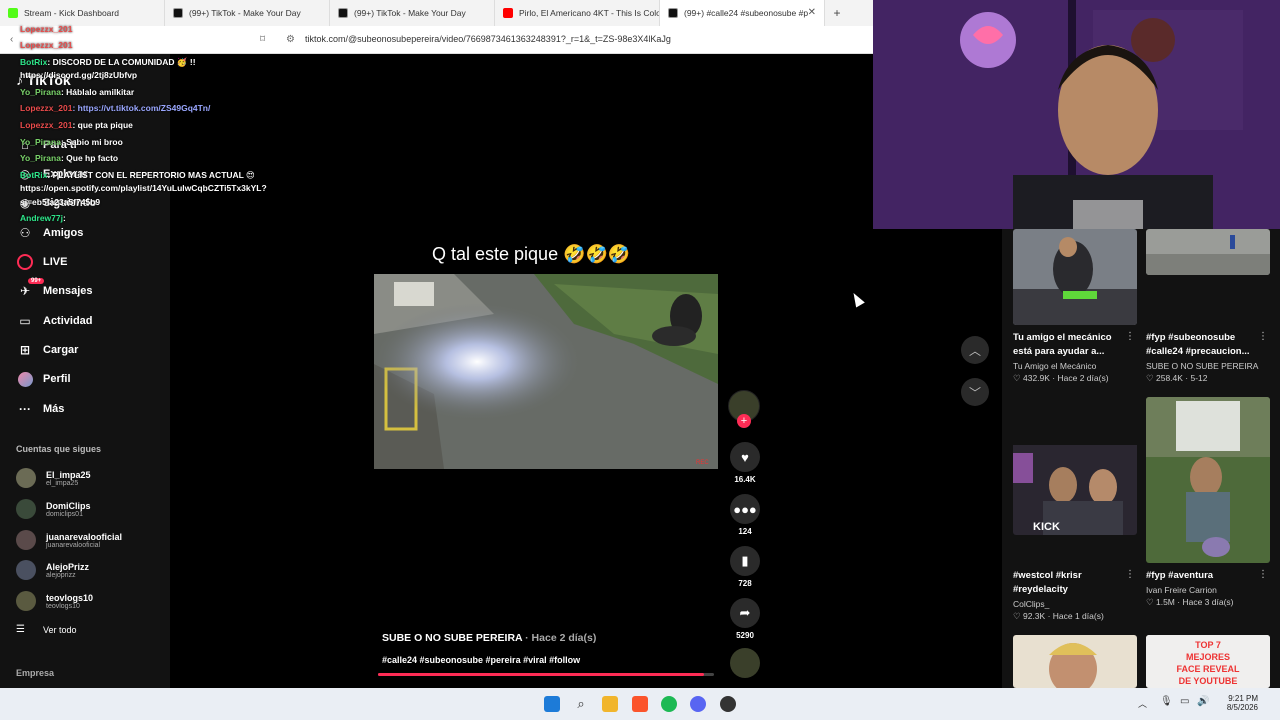 This screenshot has width=1280, height=720. I want to click on following-account-1: DomiClips domiclips01, so click(53, 509).